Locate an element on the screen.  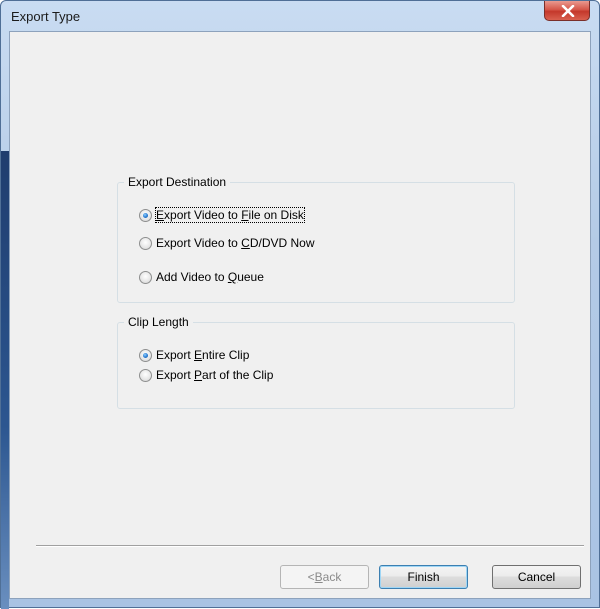
radio-export-cd-dvd-now: Export Video to CD/DVD Now is located at coordinates (227, 243).